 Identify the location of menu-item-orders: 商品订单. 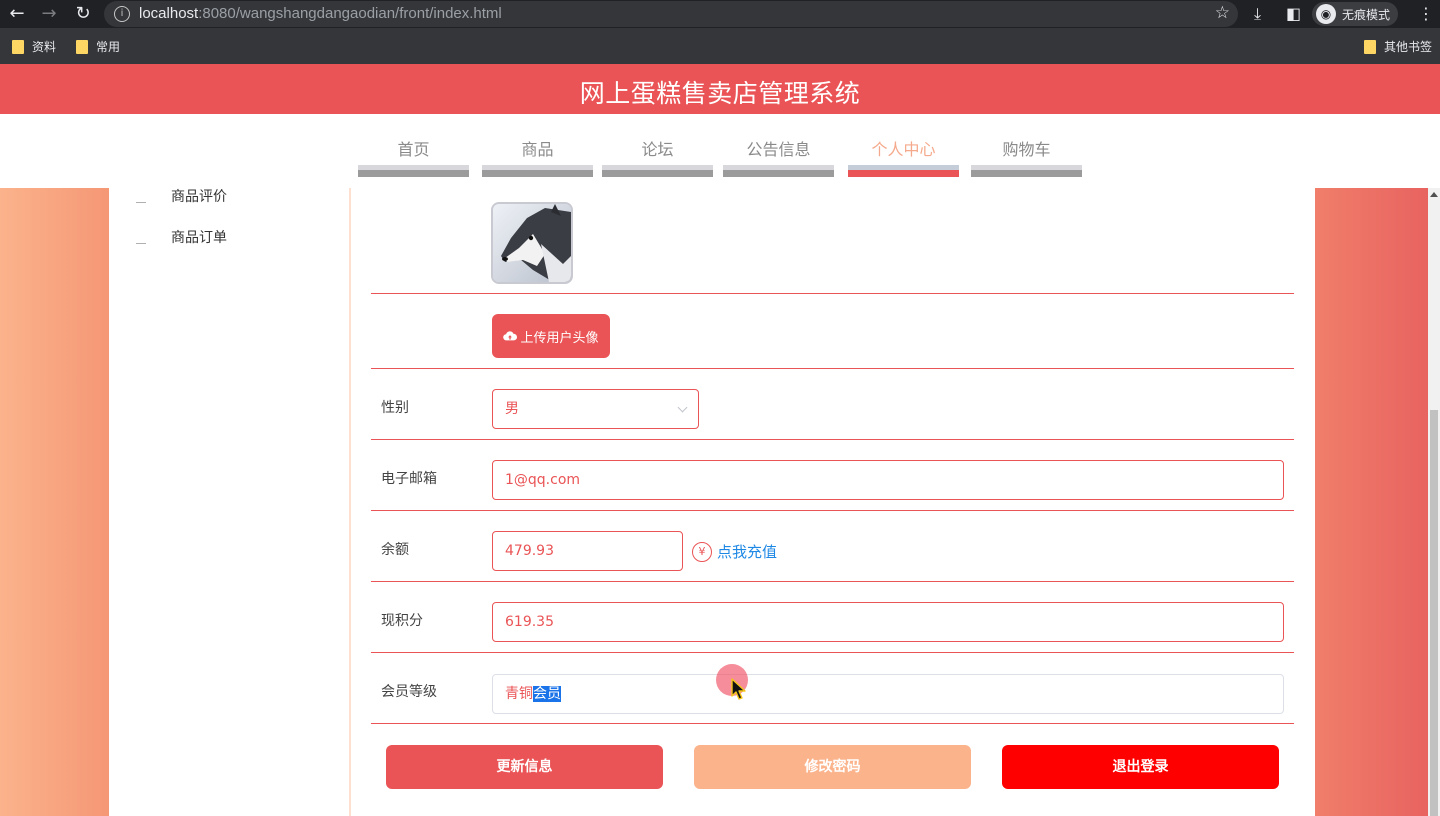
(229, 244).